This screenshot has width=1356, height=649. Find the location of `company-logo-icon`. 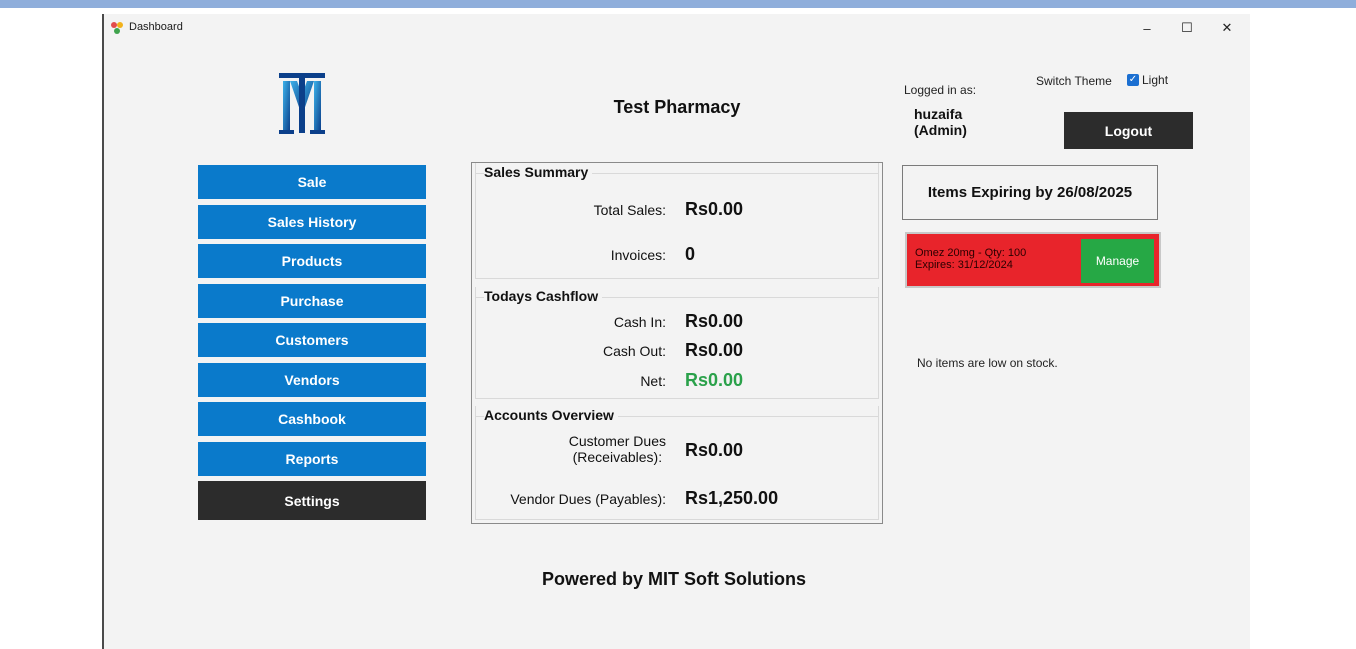

company-logo-icon is located at coordinates (302, 103).